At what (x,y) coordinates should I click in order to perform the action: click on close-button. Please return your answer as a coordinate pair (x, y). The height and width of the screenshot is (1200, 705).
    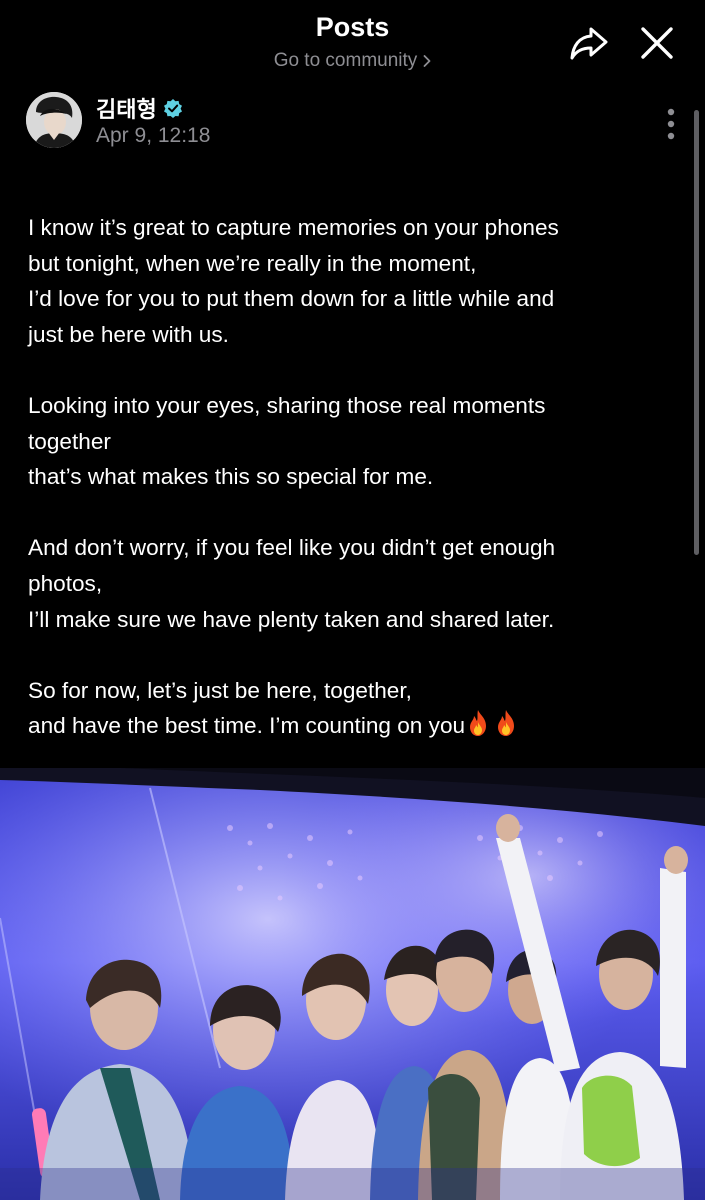
    Looking at the image, I should click on (657, 43).